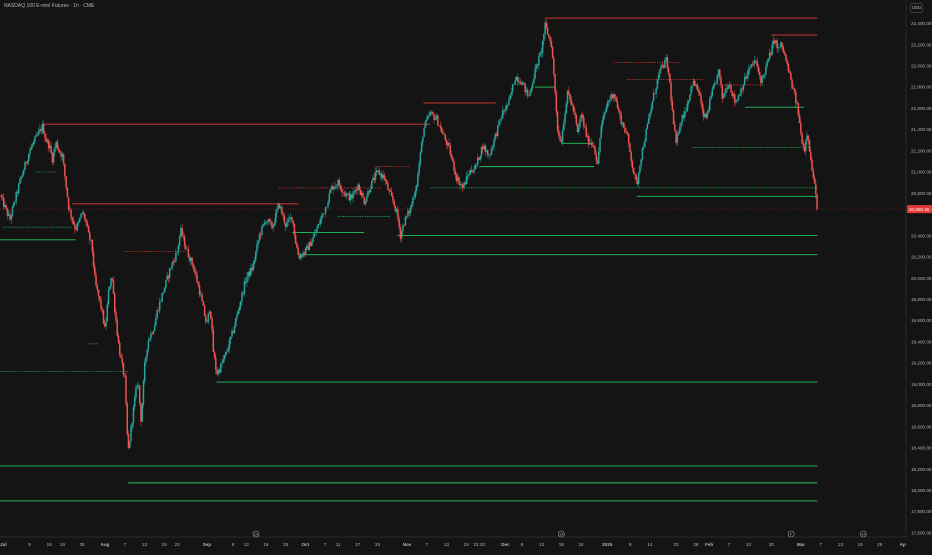 This screenshot has width=932, height=555. I want to click on currency-badge: USD, so click(916, 8).